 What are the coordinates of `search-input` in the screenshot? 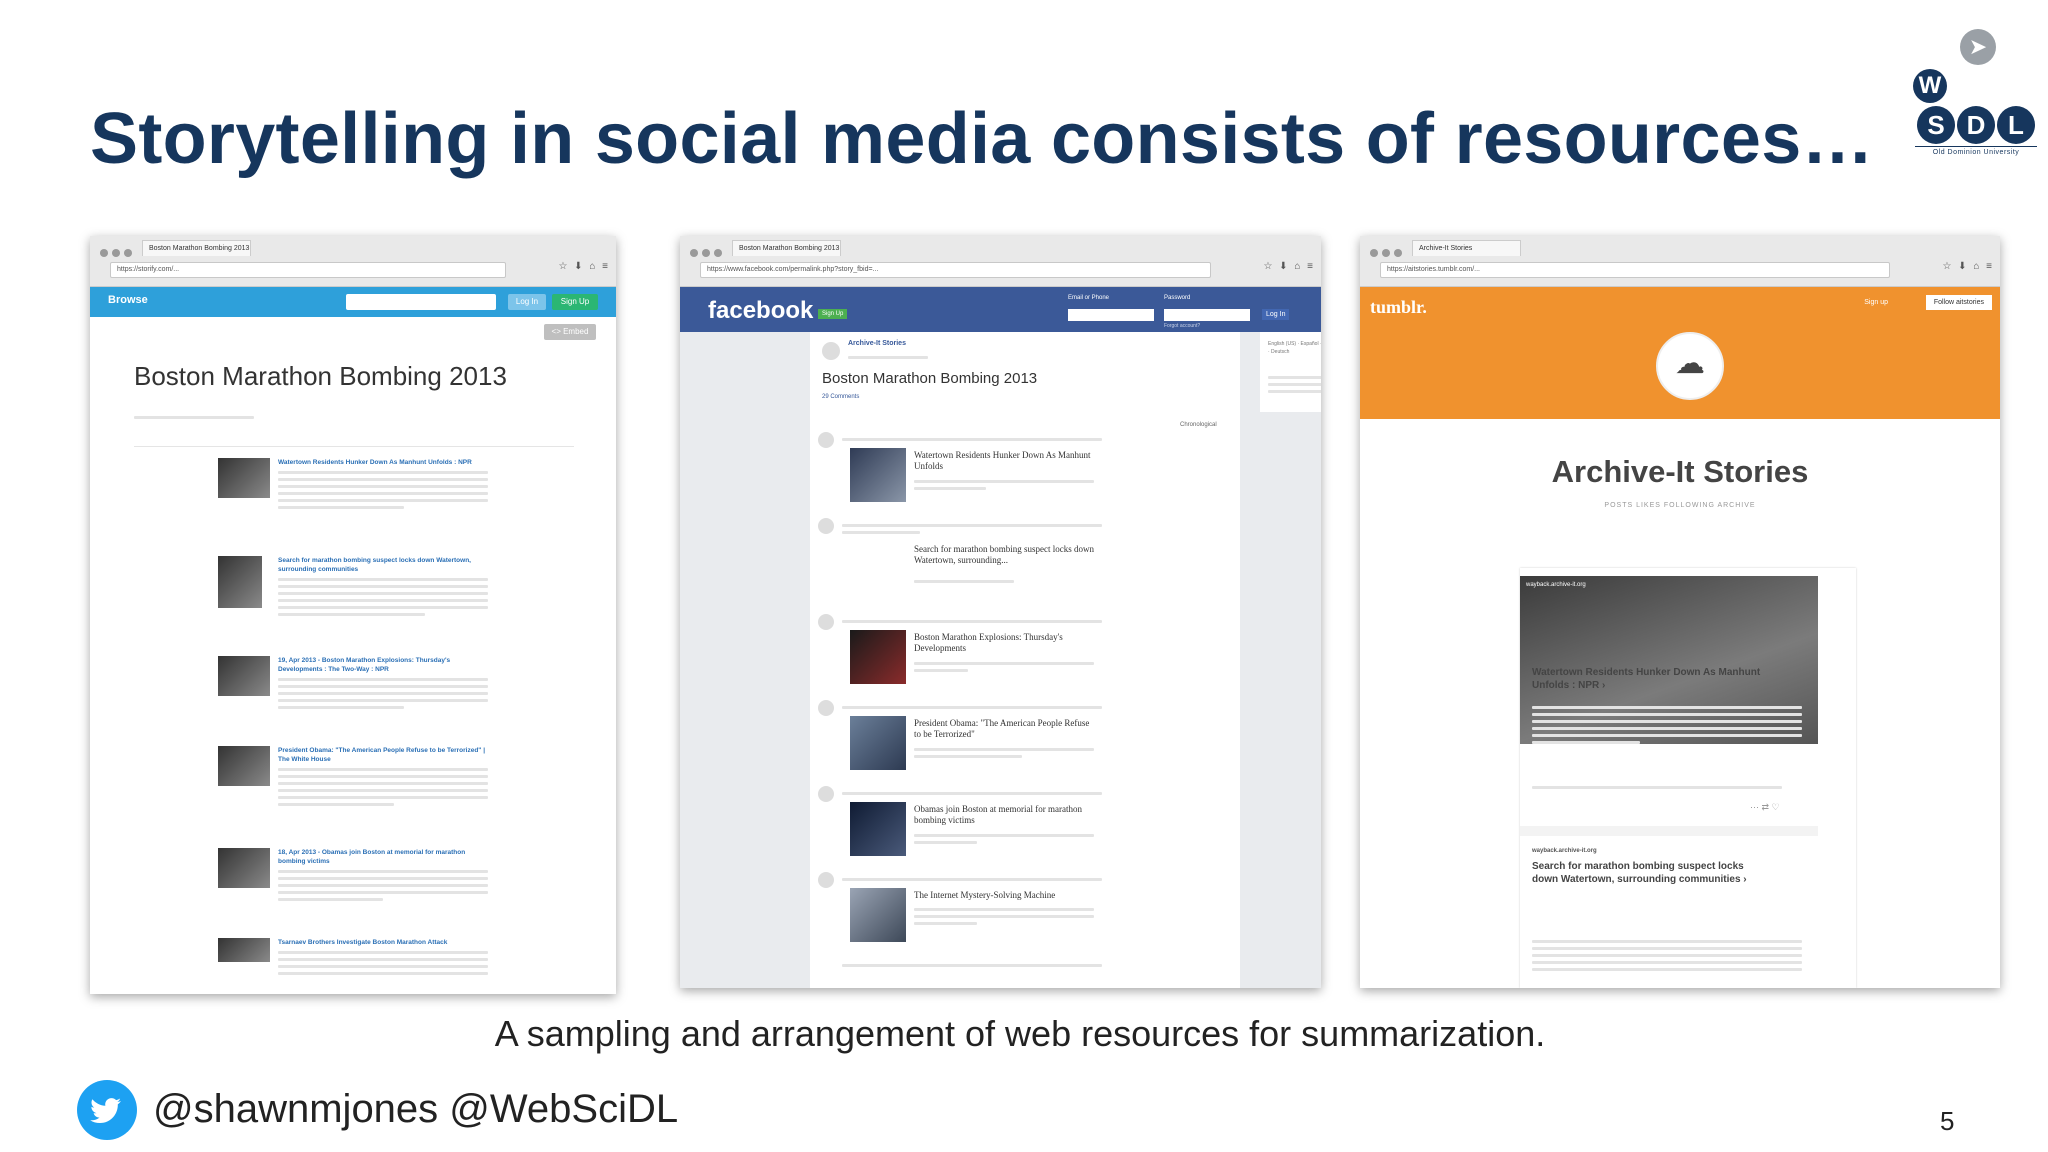 It's located at (421, 302).